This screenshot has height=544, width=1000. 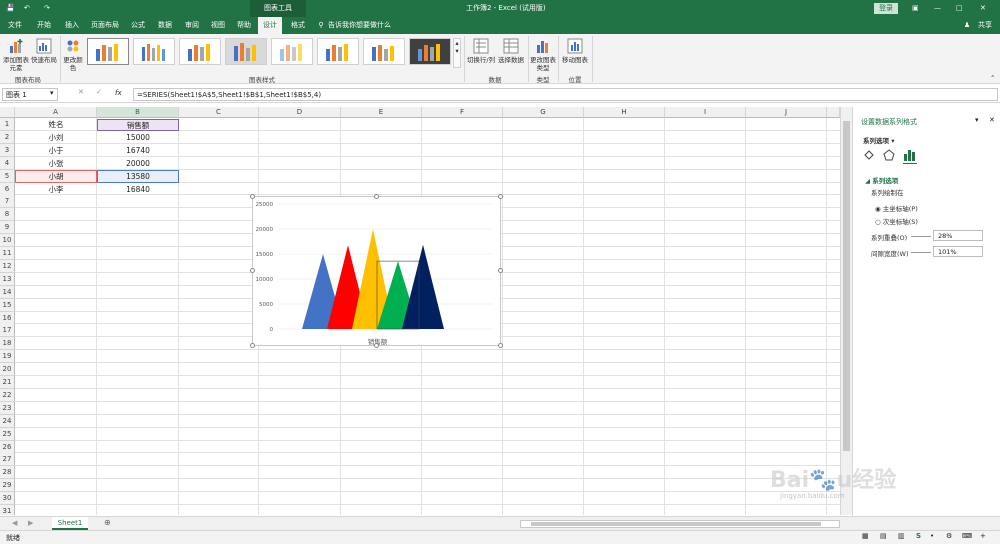 I want to click on ime-icon: S, so click(x=918, y=536).